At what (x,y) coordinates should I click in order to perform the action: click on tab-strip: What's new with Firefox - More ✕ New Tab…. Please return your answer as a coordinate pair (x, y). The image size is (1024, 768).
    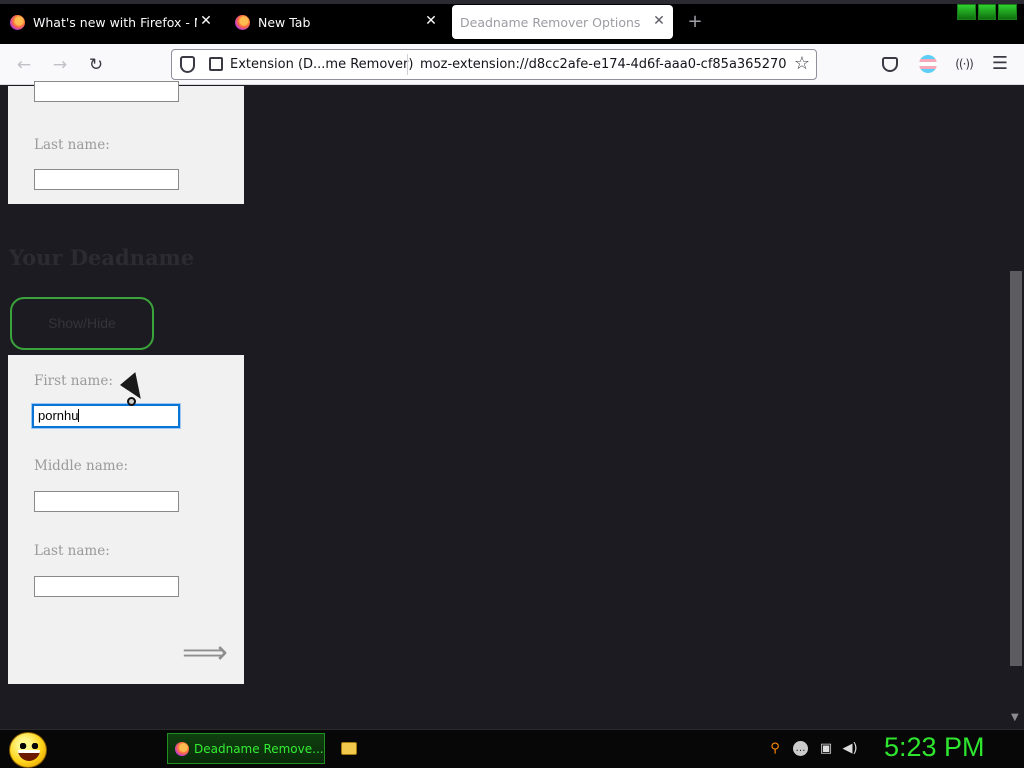
    Looking at the image, I should click on (512, 22).